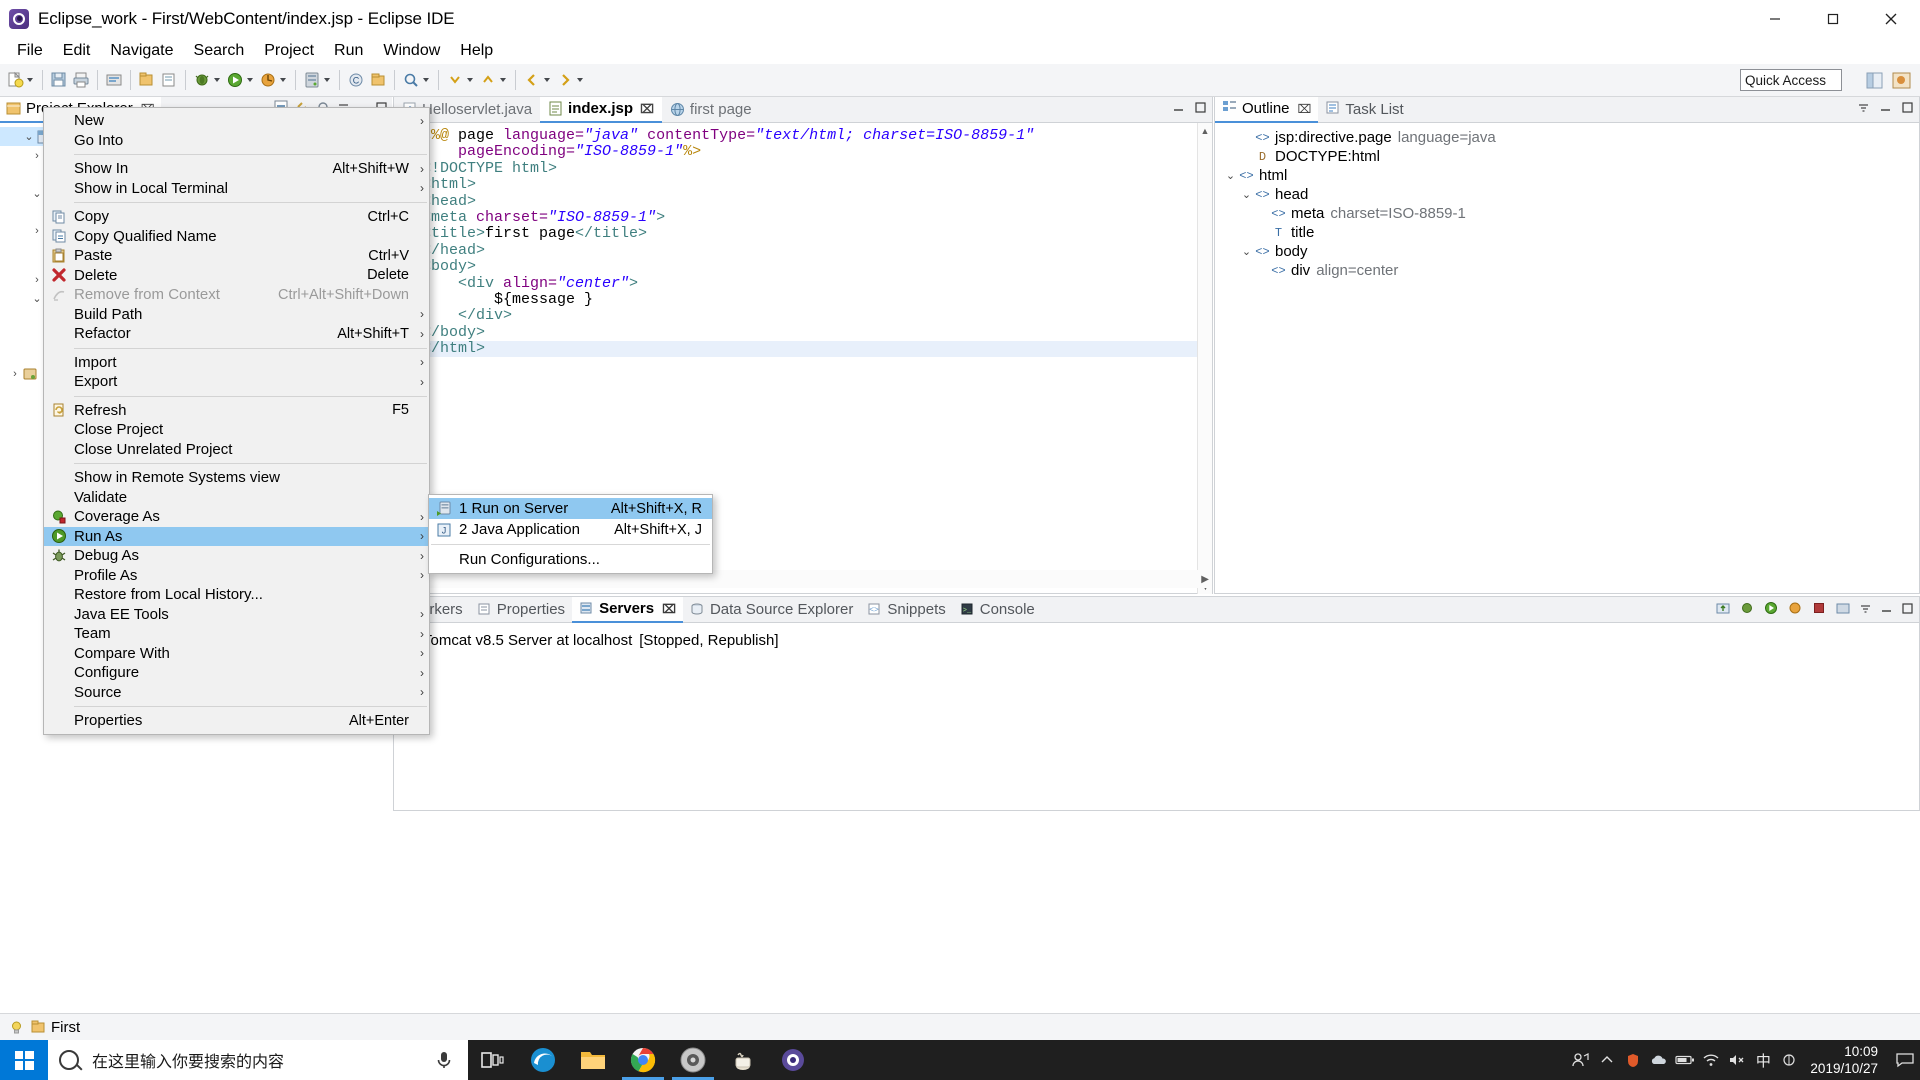 The height and width of the screenshot is (1080, 1920). I want to click on editor-vertical-scrollbar: ▲ ▼, so click(1204, 358).